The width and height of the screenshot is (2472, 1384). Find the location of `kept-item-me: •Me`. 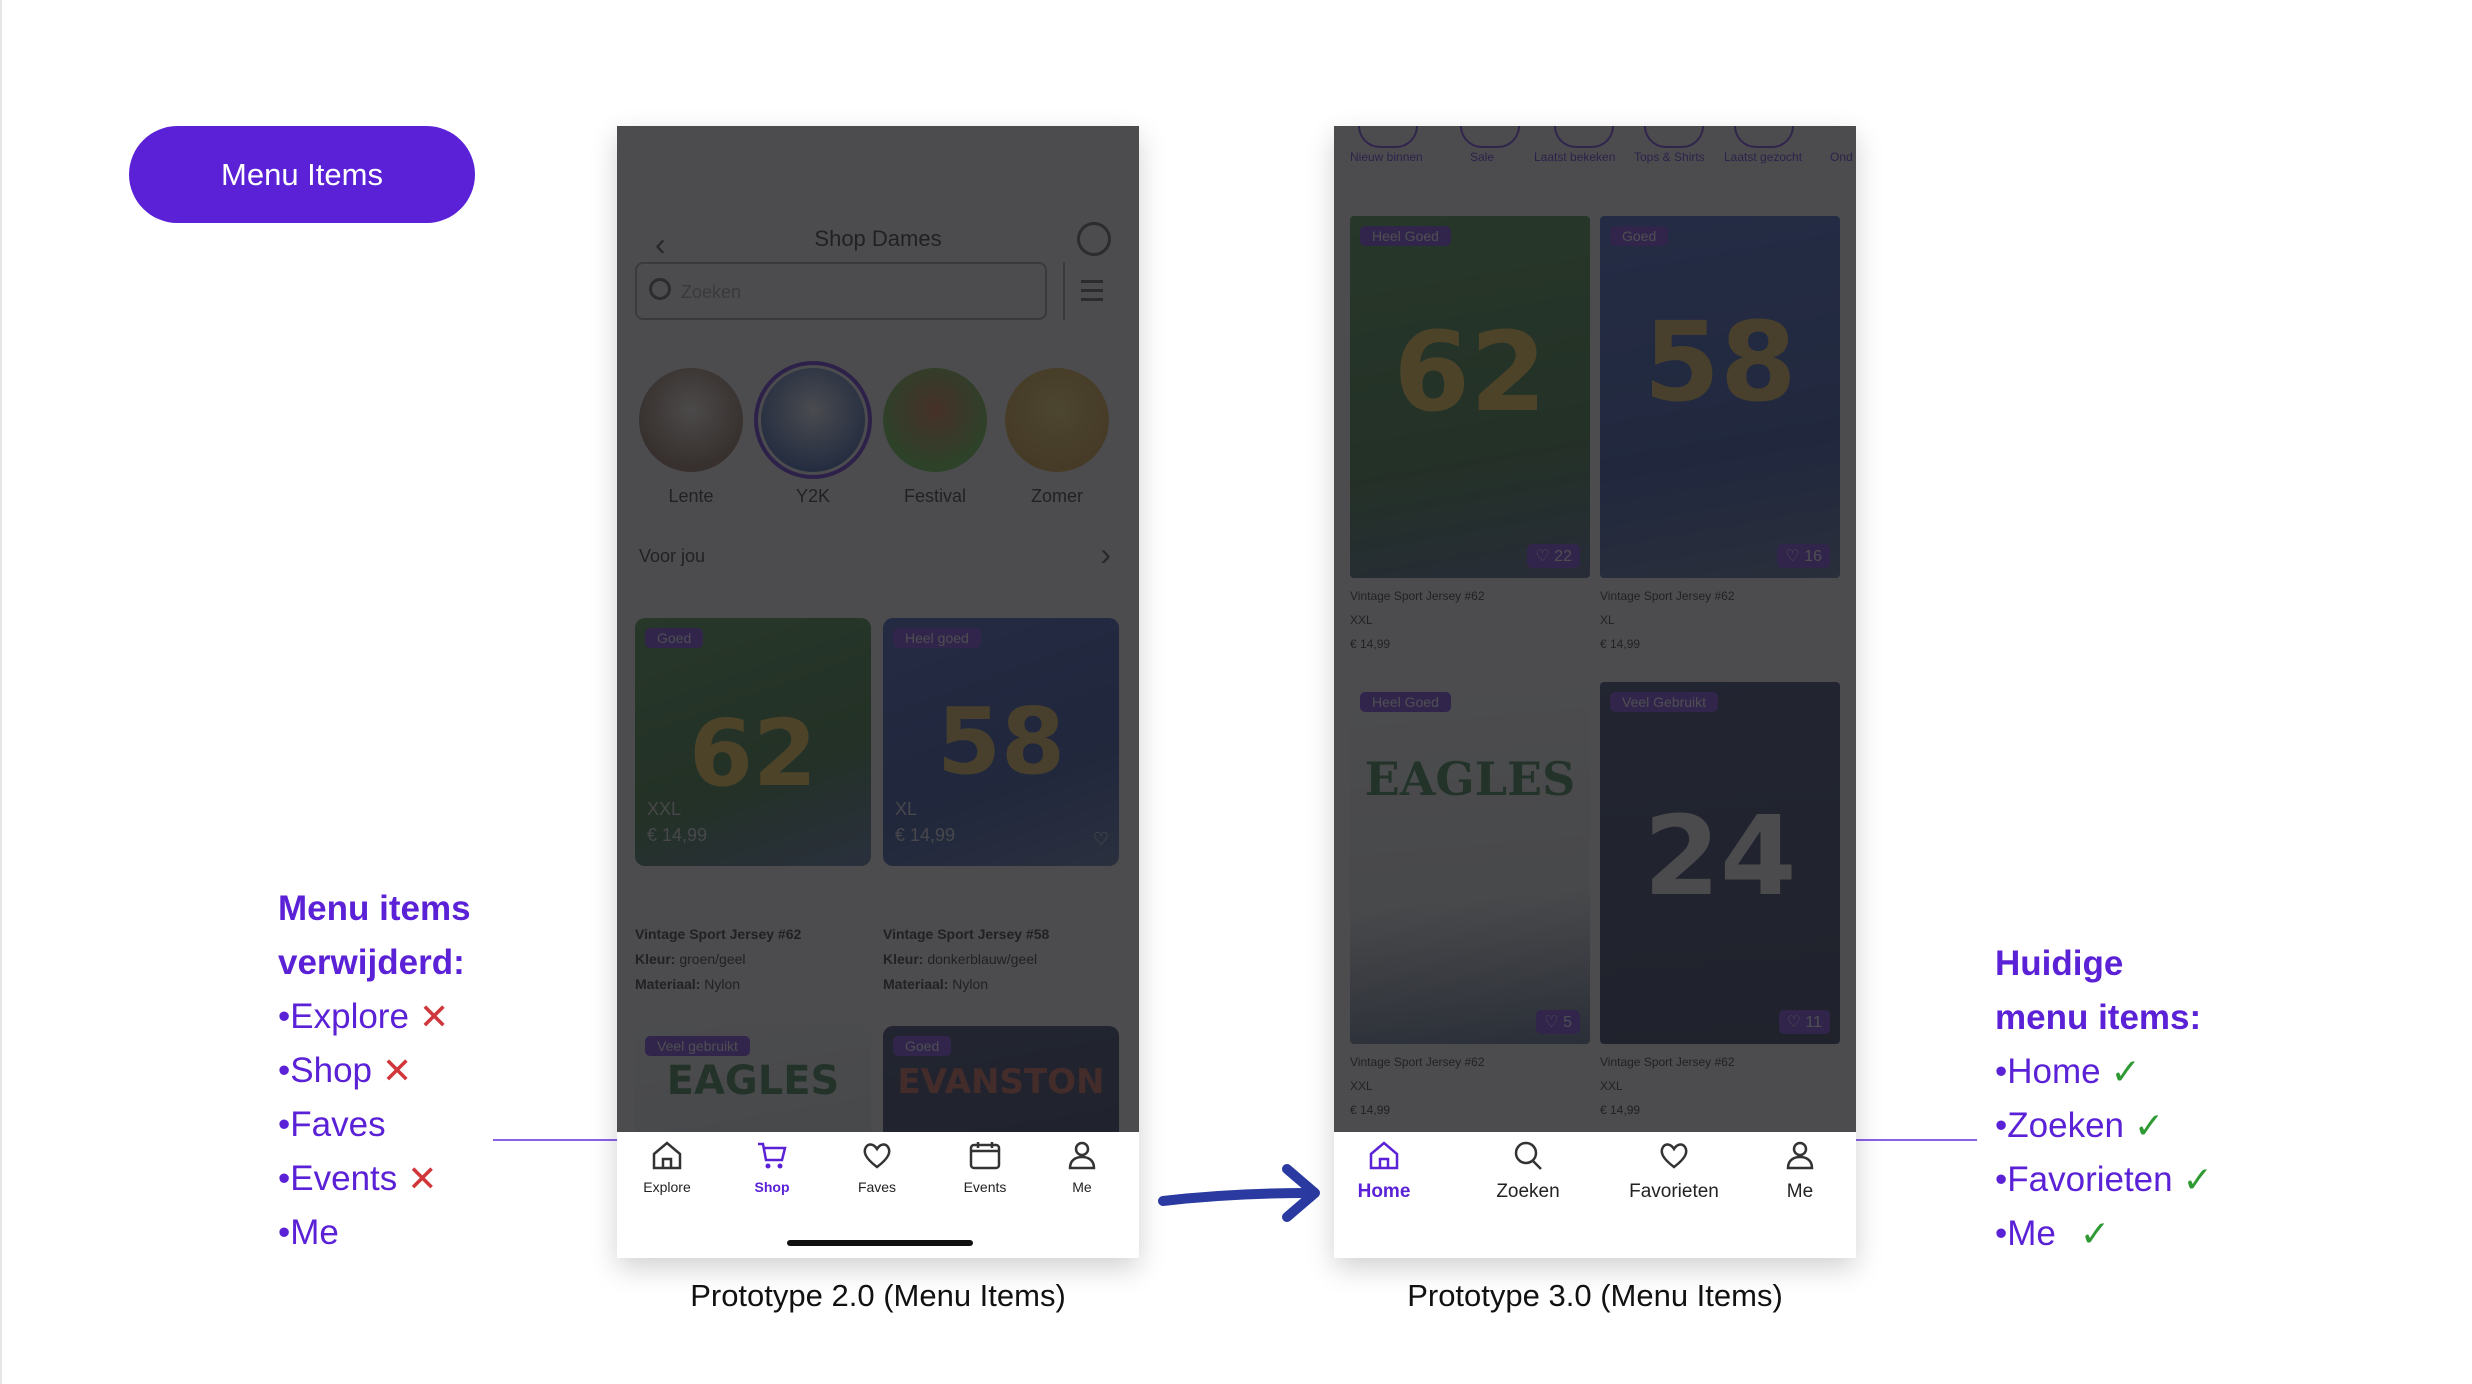

kept-item-me: •Me is located at coordinates (308, 1232).